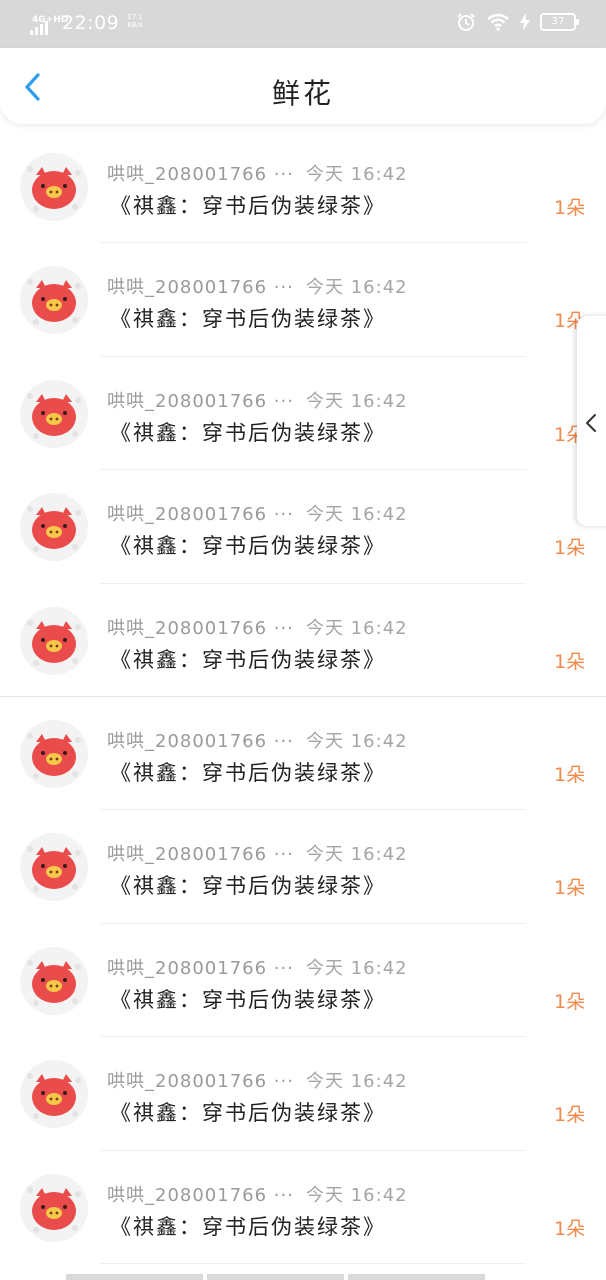  Describe the element at coordinates (91, 23) in the screenshot. I see `status-time: 22:09` at that location.